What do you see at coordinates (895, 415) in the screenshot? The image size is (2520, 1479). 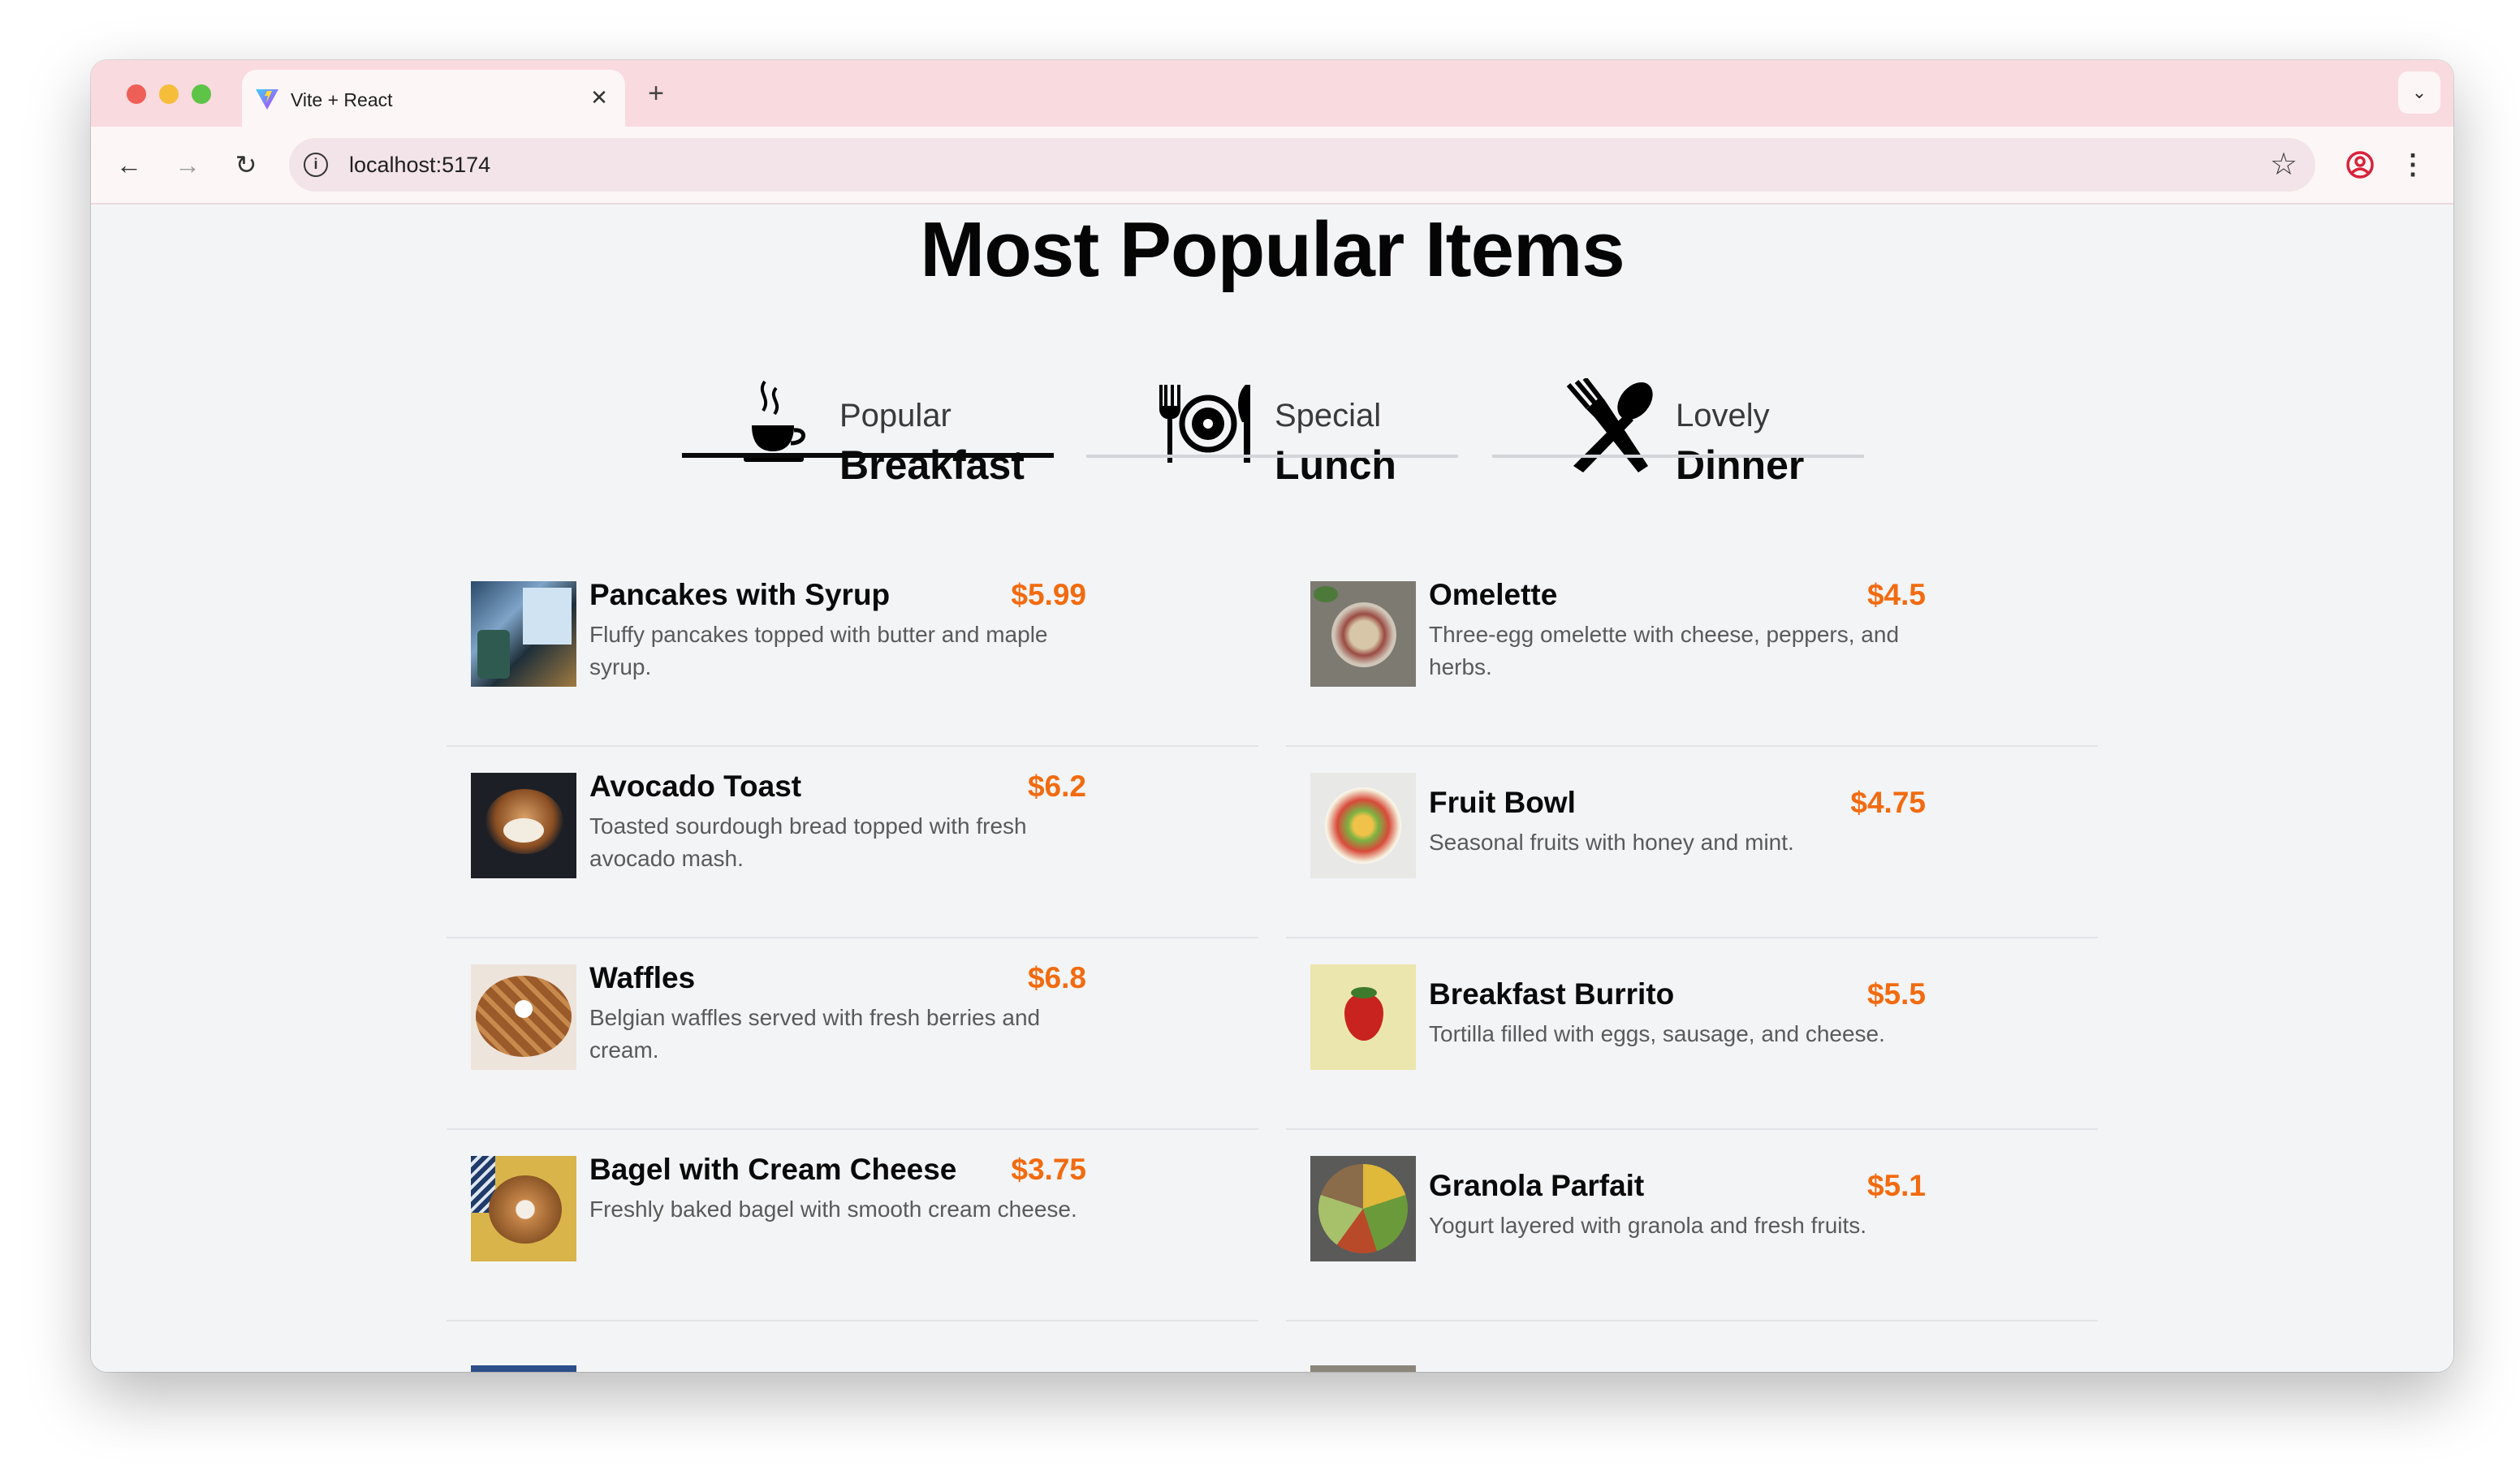 I see `tab-breakfast-subtitle: Popular` at bounding box center [895, 415].